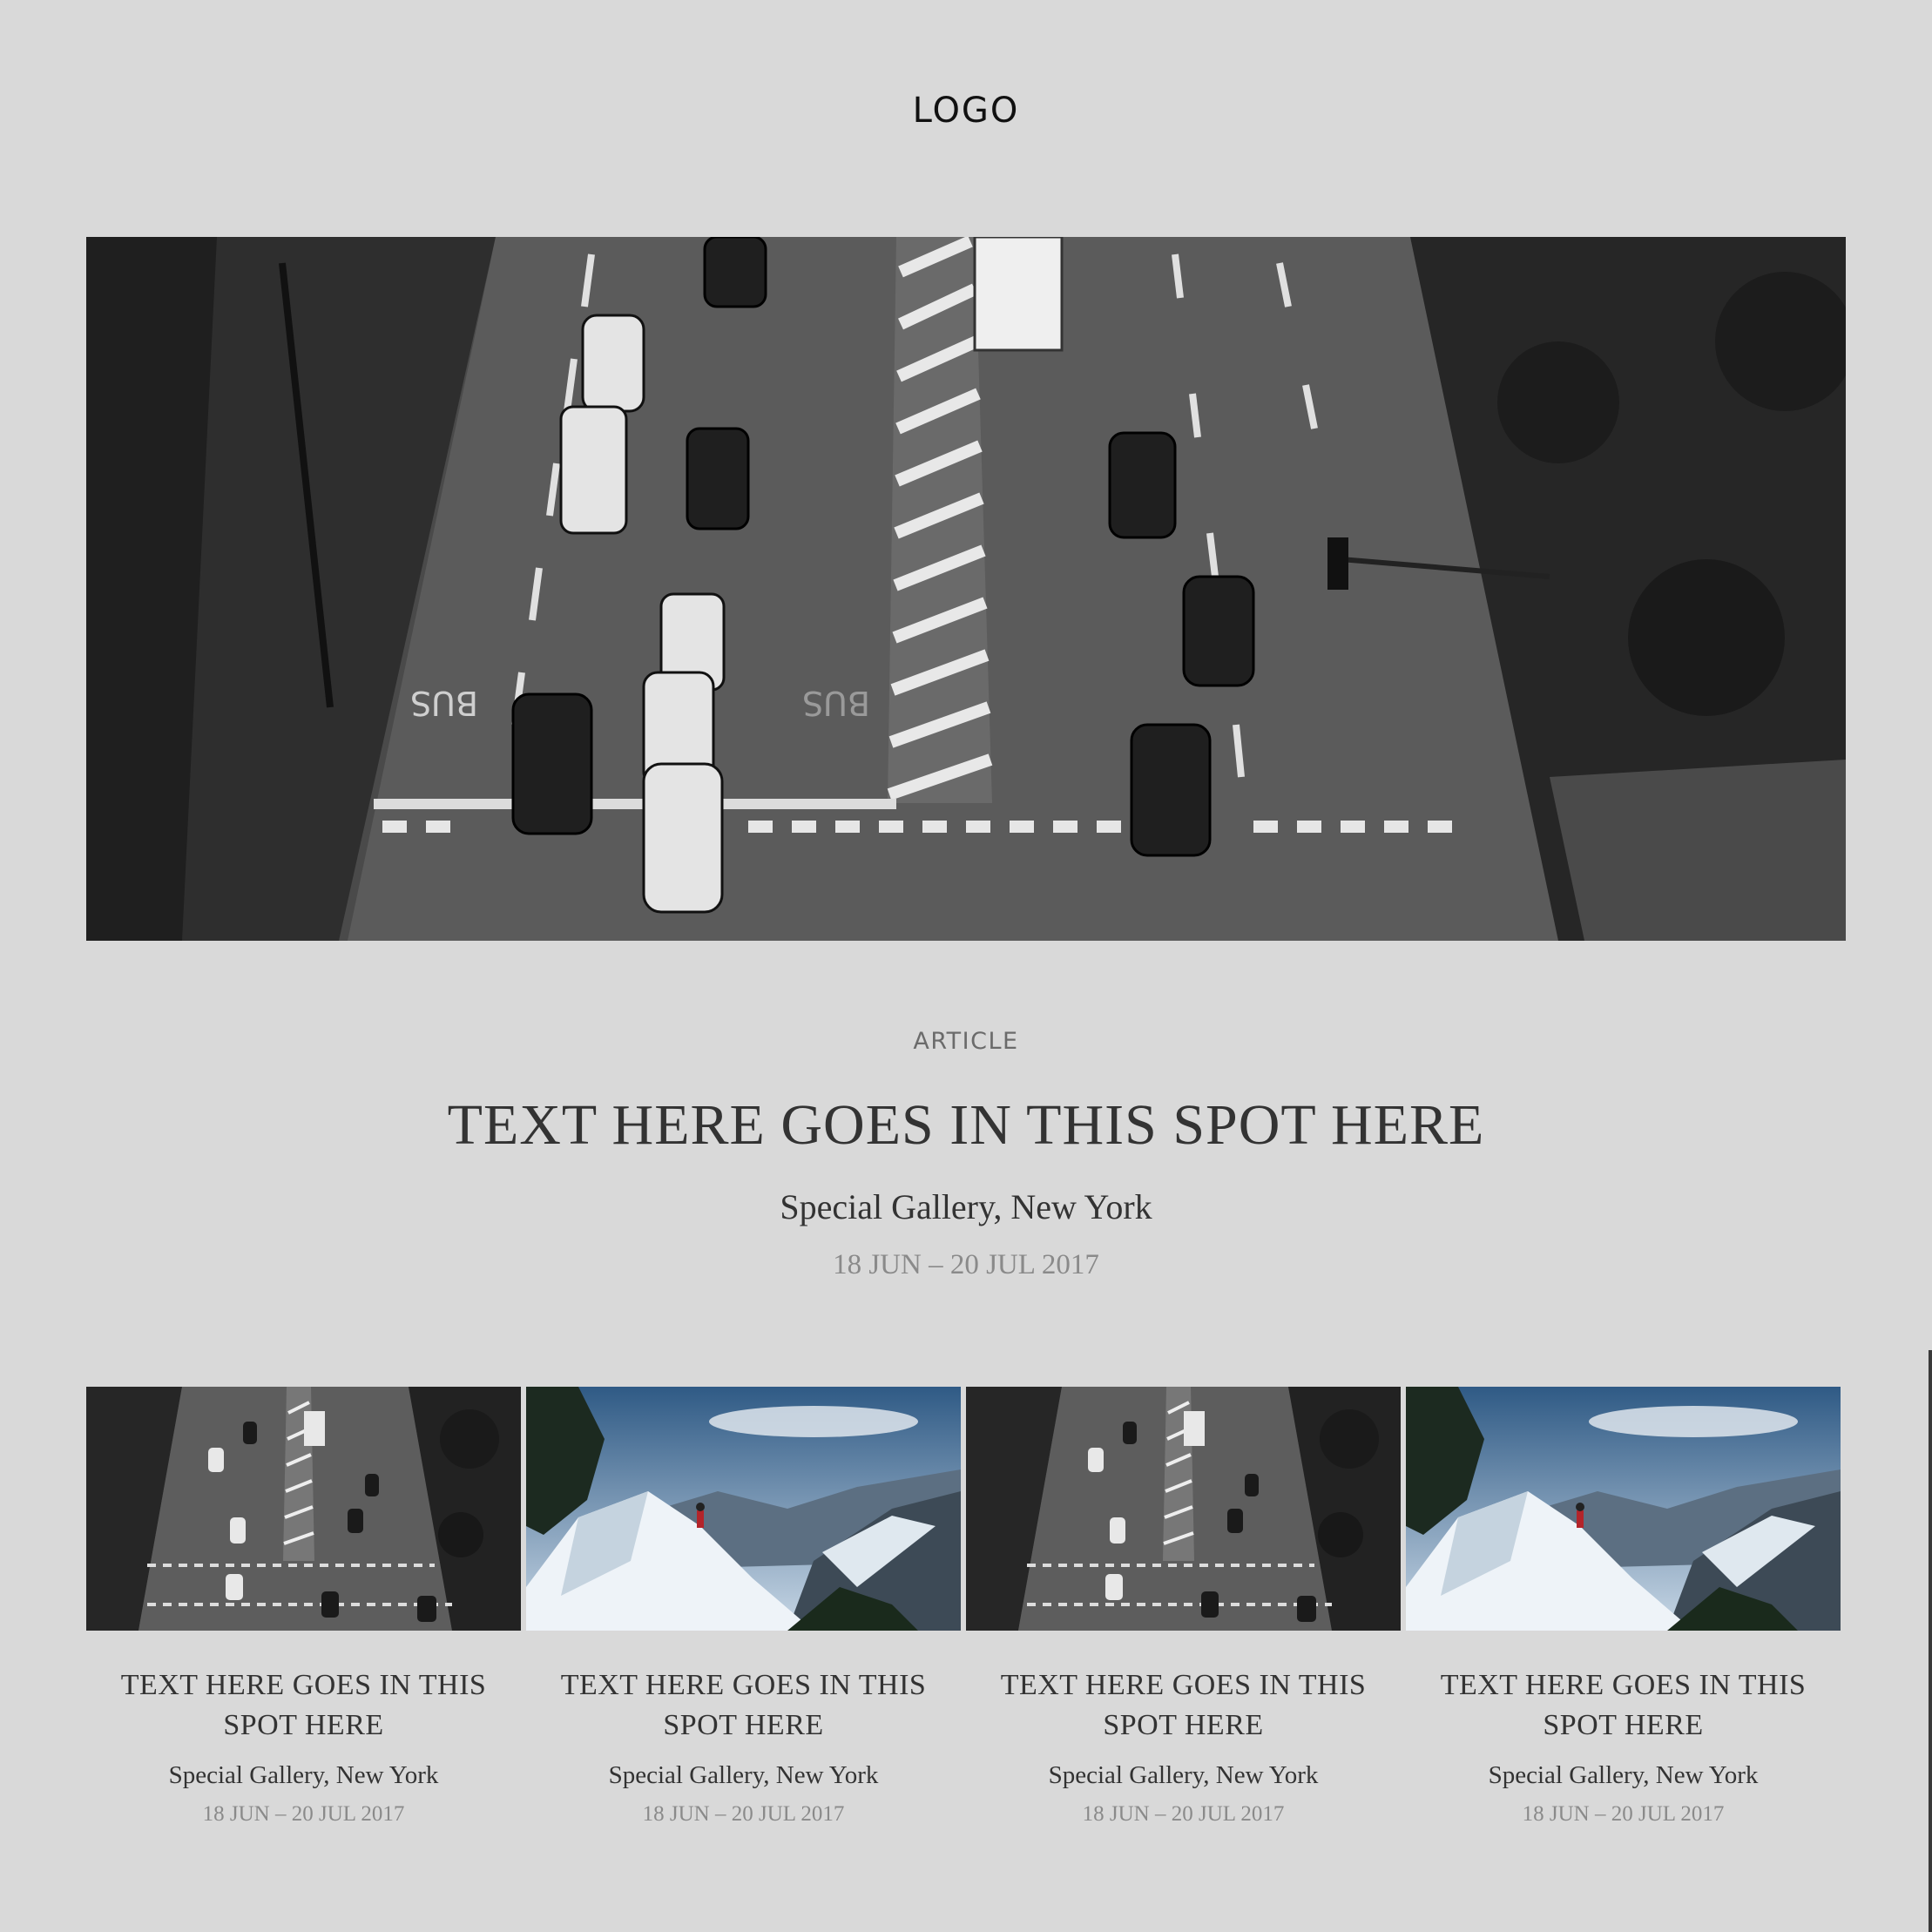 The image size is (1932, 1932). What do you see at coordinates (966, 1264) in the screenshot?
I see `hero-date: 18 JUN – 20 JUL 2017` at bounding box center [966, 1264].